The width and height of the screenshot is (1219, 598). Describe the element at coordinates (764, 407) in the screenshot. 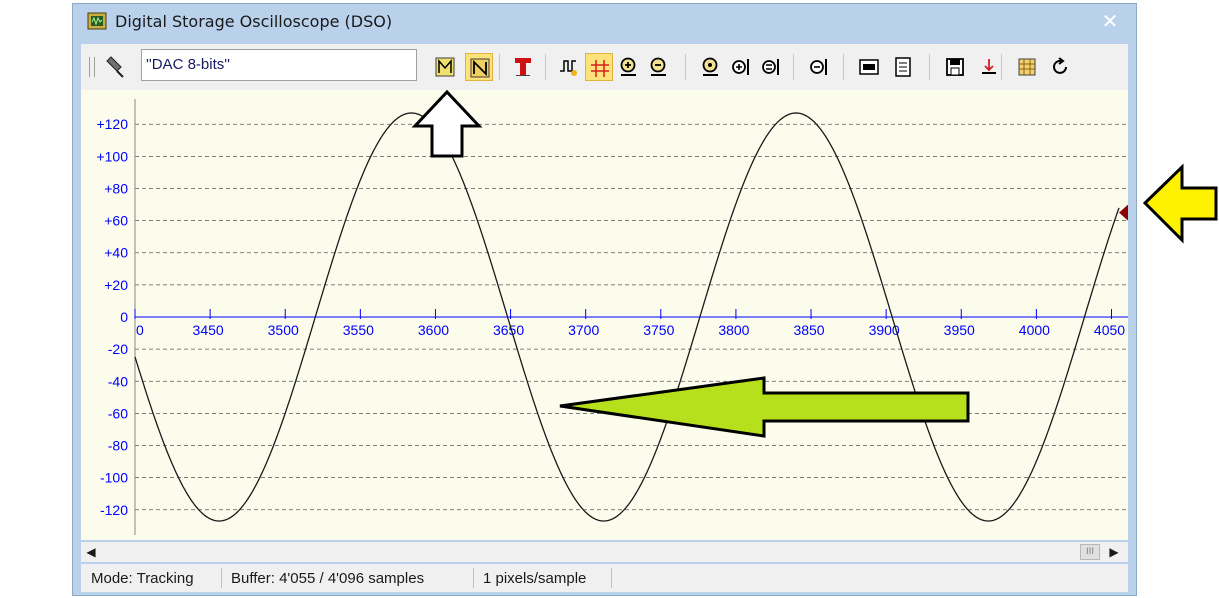

I see `green-arrow-left-icon` at that location.